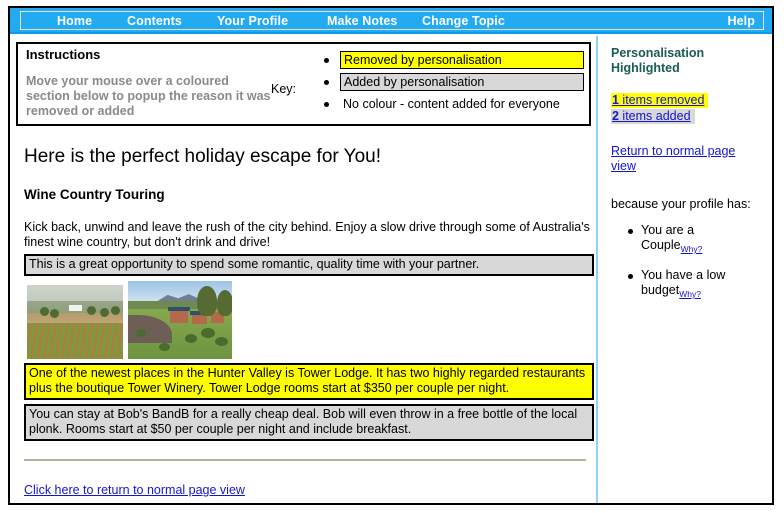  Describe the element at coordinates (451, 104) in the screenshot. I see `key-swatch-none: No colour - content added for everyone` at that location.